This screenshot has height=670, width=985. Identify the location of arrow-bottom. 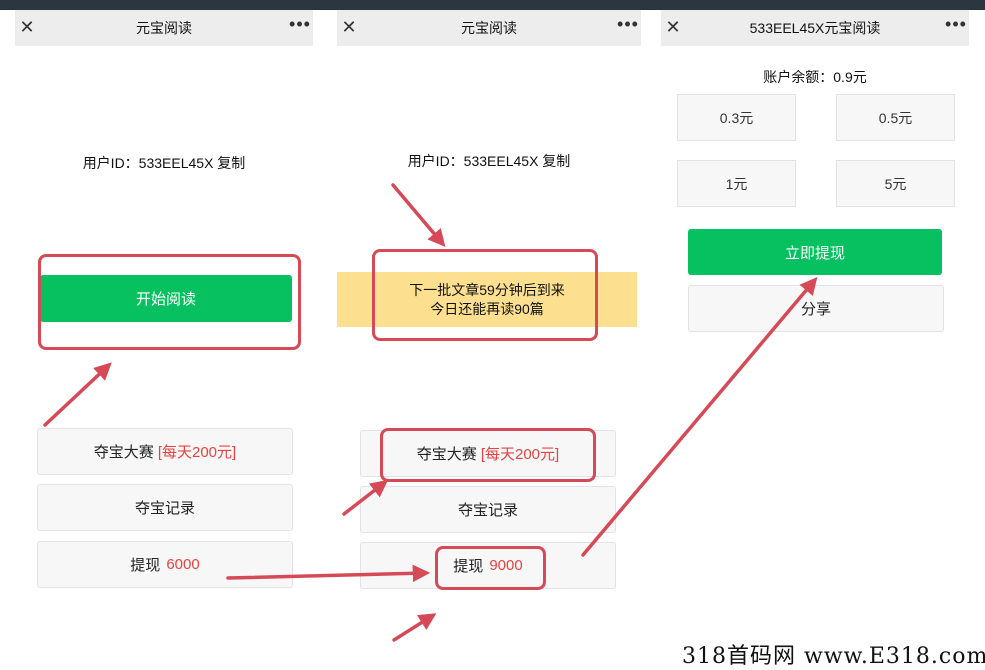
(414, 627).